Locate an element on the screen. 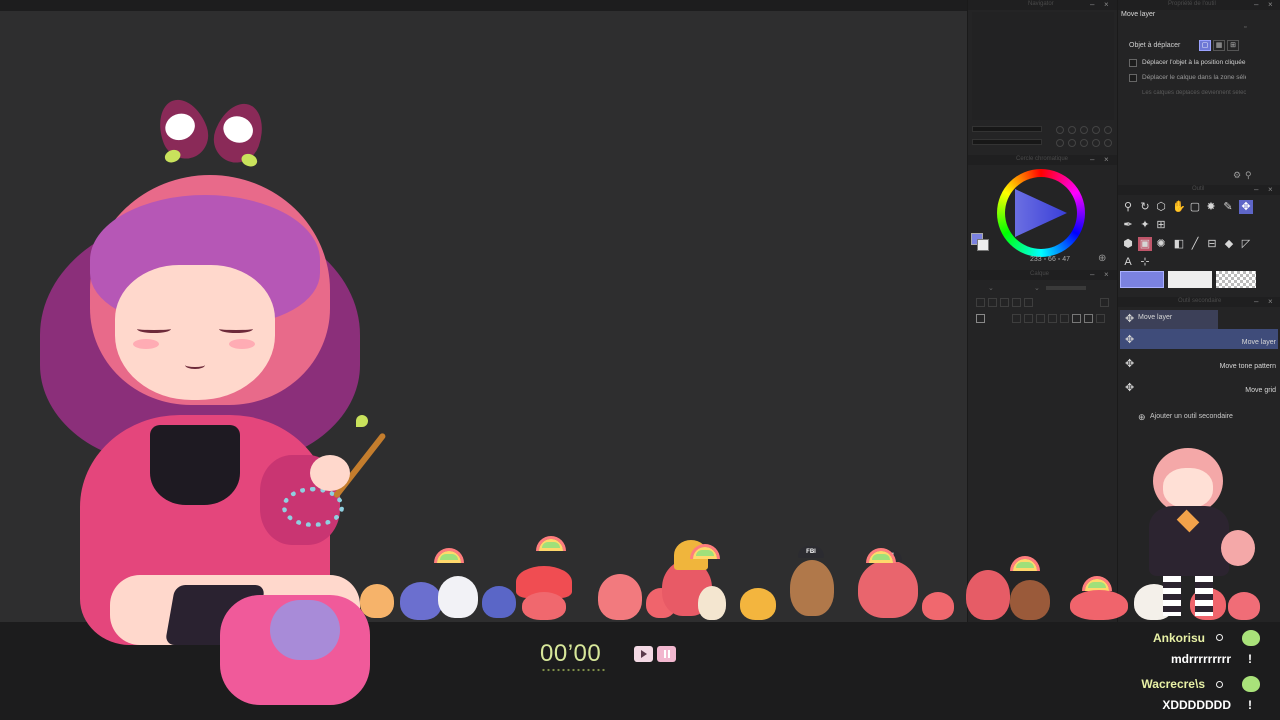 The width and height of the screenshot is (1280, 720). rotate-tool-icon: ↻ is located at coordinates (1145, 207).